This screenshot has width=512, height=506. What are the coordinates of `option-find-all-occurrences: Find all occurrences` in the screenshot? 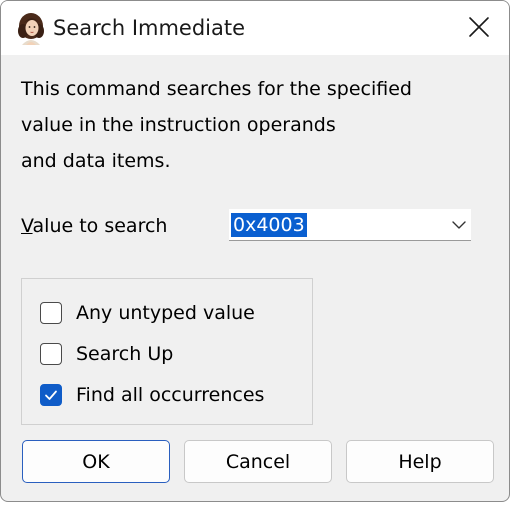 It's located at (152, 395).